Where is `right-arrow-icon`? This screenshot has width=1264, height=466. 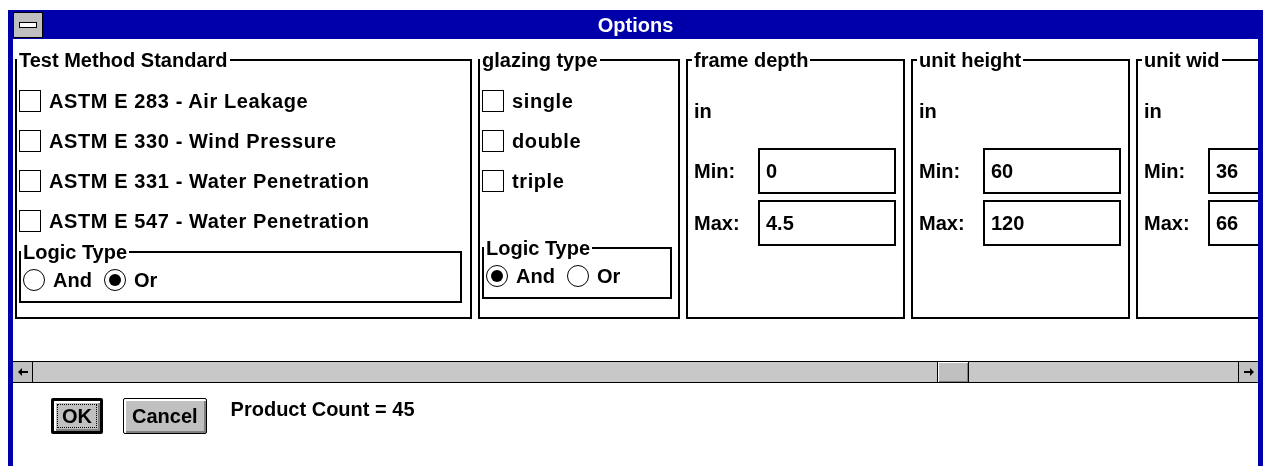
right-arrow-icon is located at coordinates (1248, 372).